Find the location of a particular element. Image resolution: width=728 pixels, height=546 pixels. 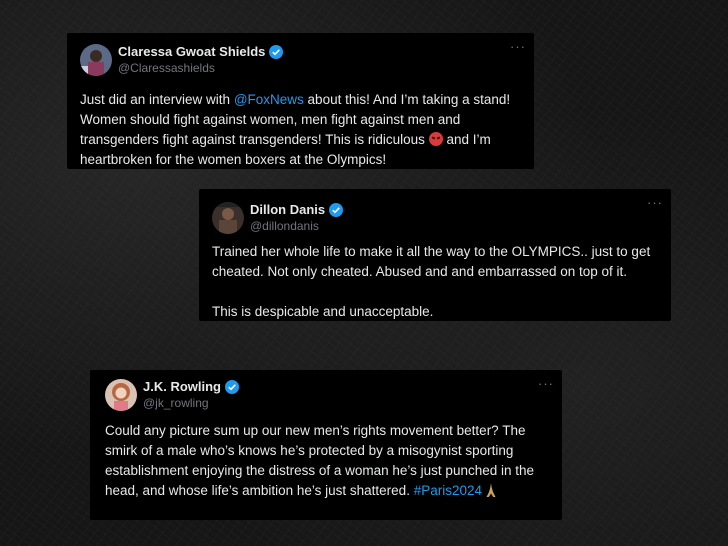

eiffel-tower-icon is located at coordinates (491, 491).